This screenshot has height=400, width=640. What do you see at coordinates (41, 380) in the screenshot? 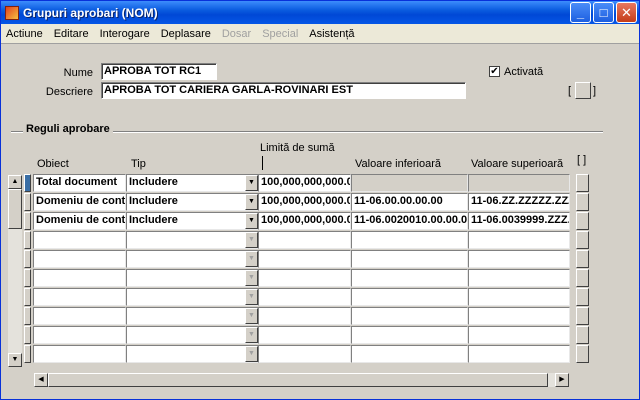
I see `scroll-left-button: ◀` at bounding box center [41, 380].